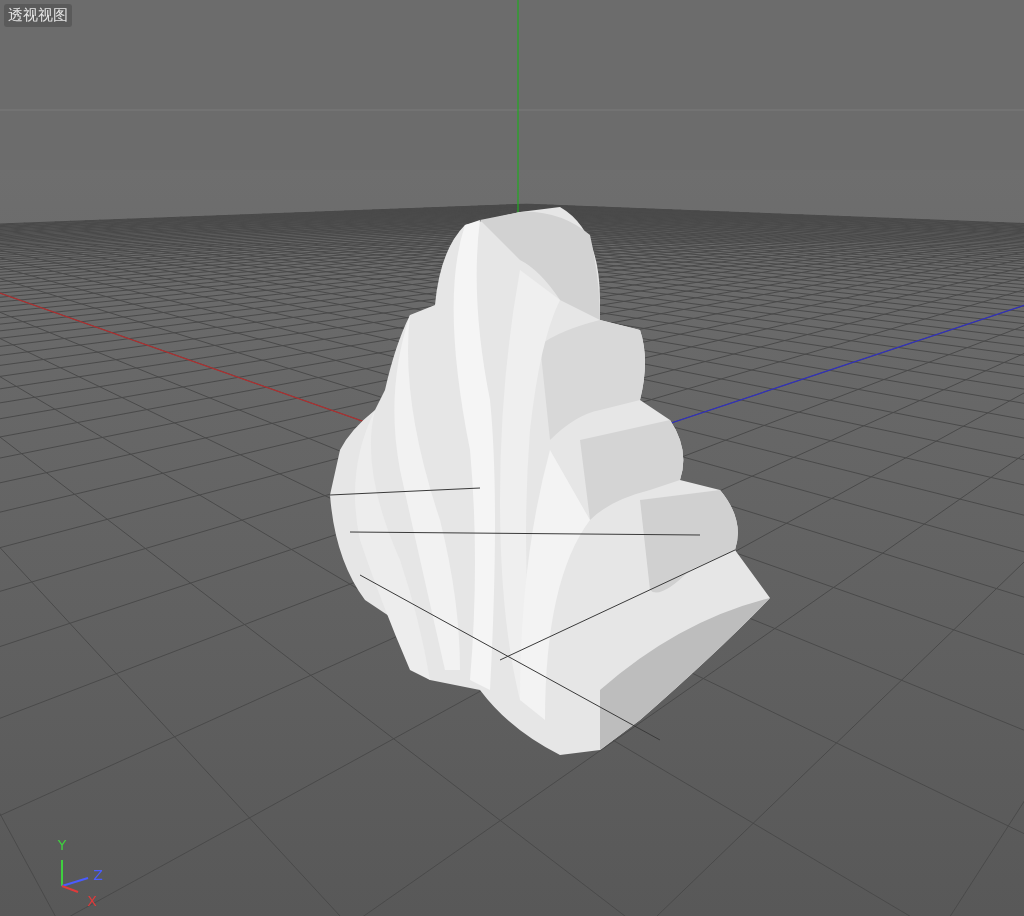 This screenshot has width=1024, height=916. I want to click on axis-gizmo-drawing, so click(75, 876).